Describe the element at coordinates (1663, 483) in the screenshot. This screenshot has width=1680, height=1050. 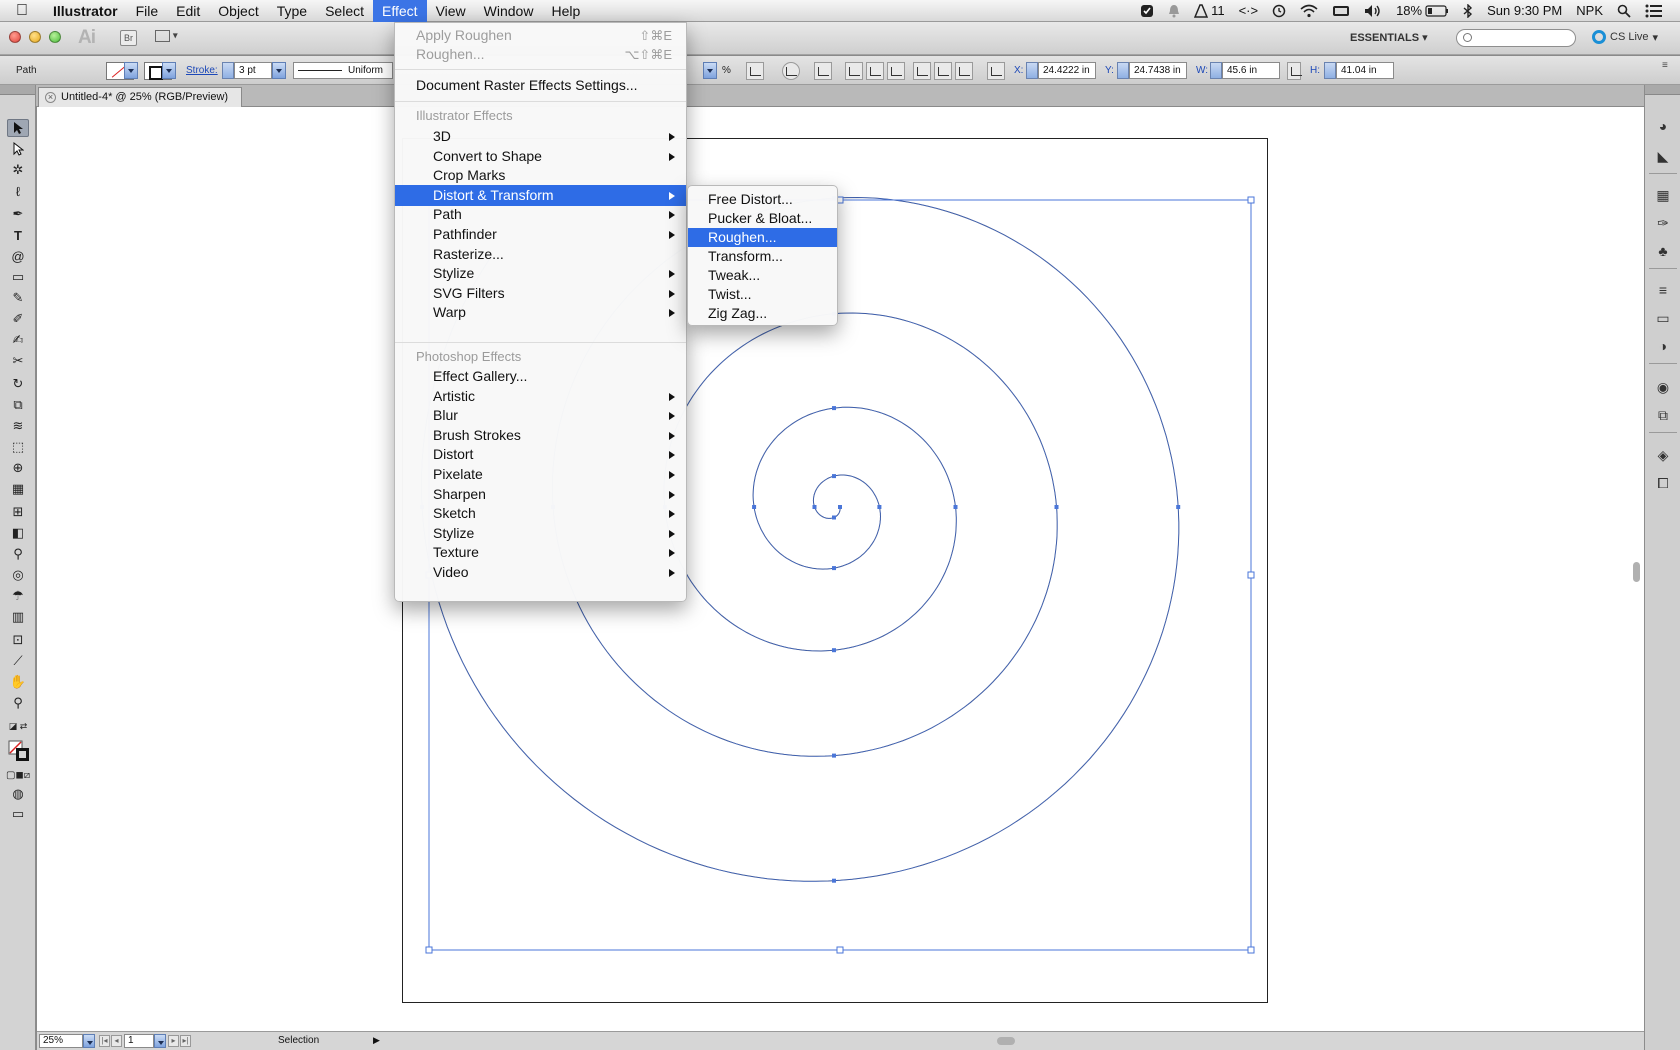
I see `artboards-panel-icon: ⧠` at that location.